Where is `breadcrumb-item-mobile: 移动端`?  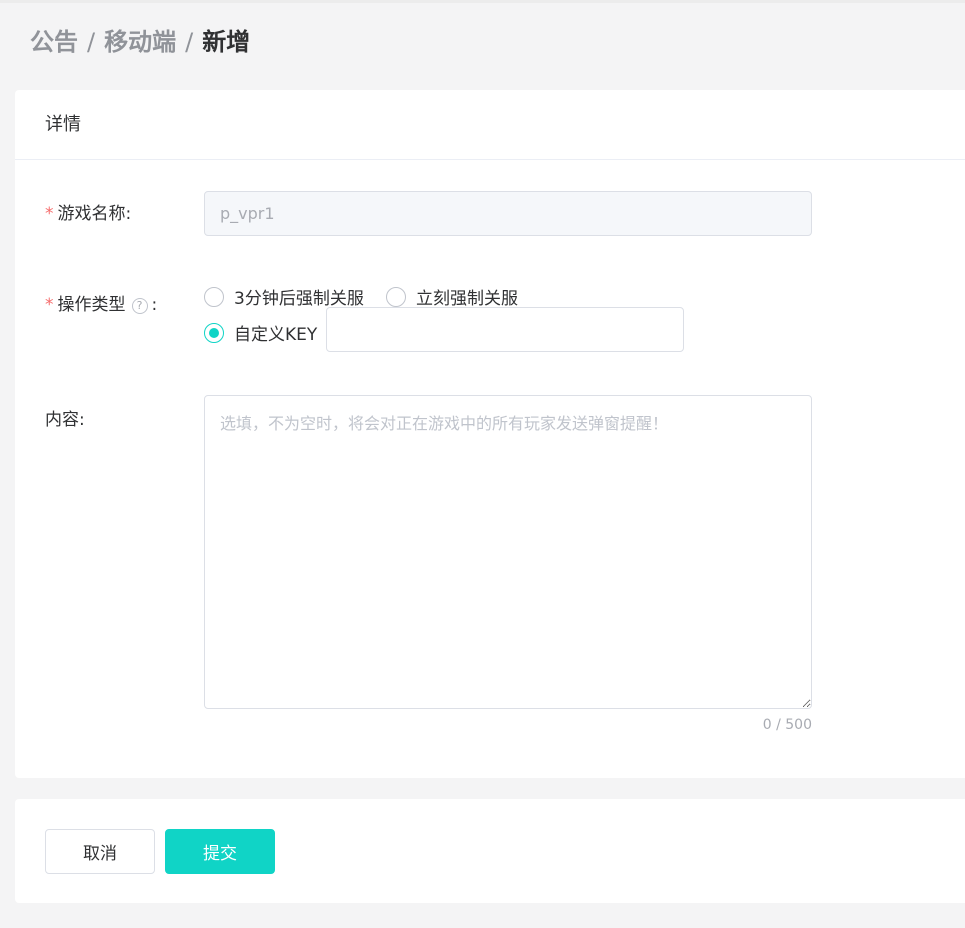
breadcrumb-item-mobile: 移动端 is located at coordinates (140, 42).